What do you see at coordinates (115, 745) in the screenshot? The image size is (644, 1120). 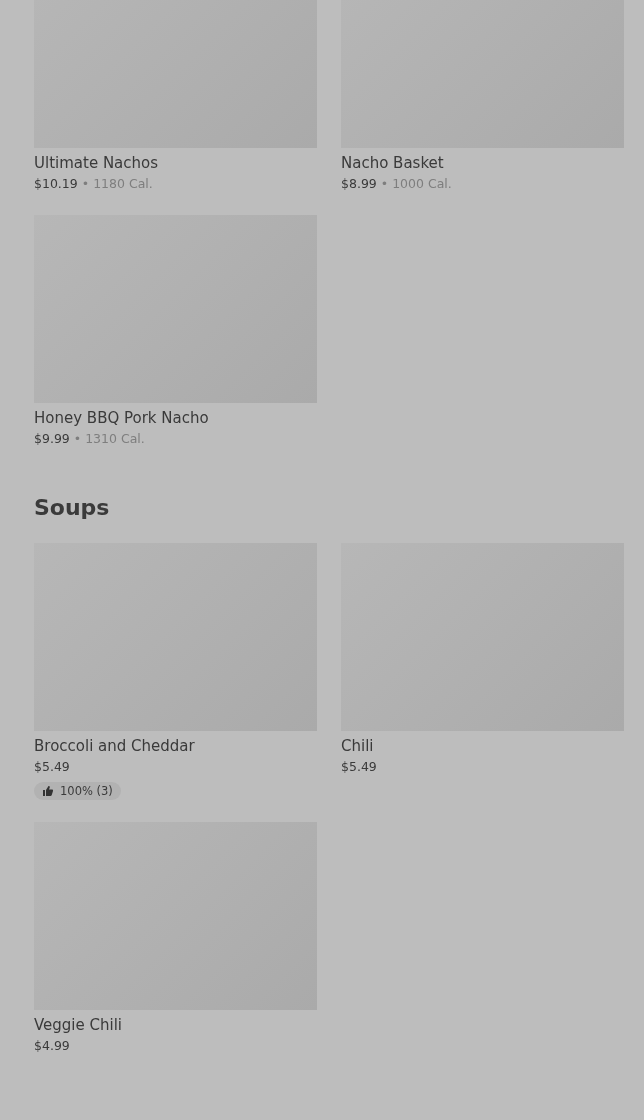 I see `item-name: Broccoli and Cheddar` at bounding box center [115, 745].